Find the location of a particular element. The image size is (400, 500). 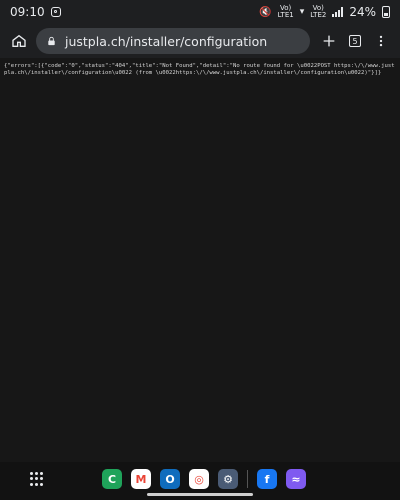

signal-icon is located at coordinates (338, 12).